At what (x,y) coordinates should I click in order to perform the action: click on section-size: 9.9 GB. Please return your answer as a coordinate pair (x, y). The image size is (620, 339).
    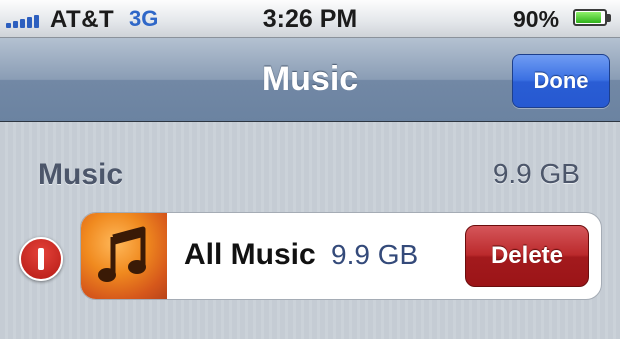
    Looking at the image, I should click on (536, 173).